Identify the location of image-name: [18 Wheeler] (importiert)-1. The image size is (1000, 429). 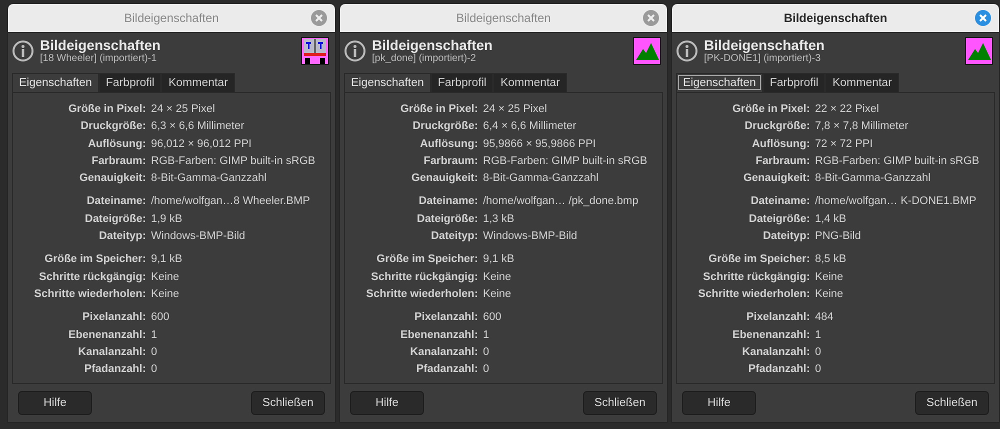
(99, 59).